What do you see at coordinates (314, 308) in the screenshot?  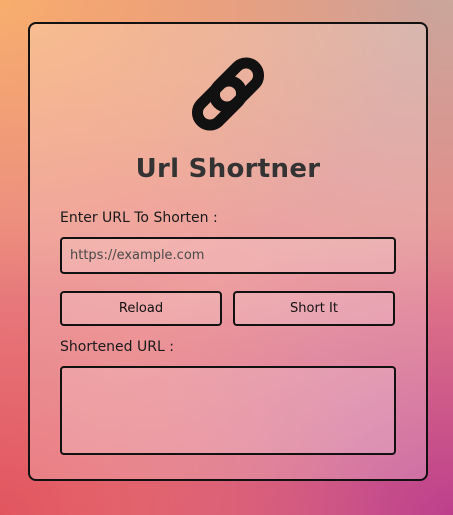 I see `short-it-button: Short It` at bounding box center [314, 308].